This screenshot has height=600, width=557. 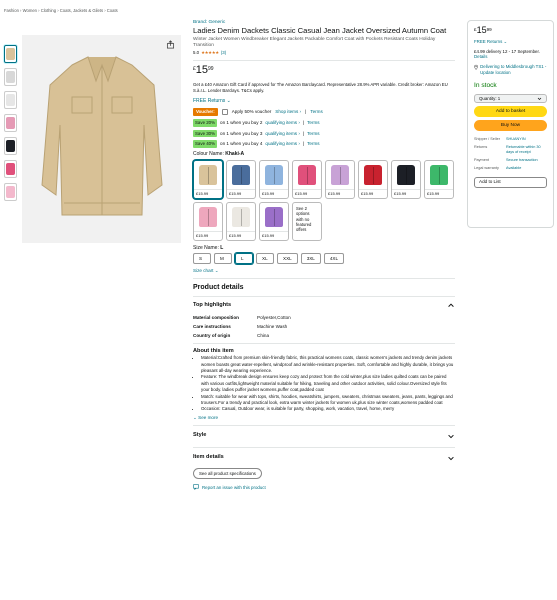 I want to click on colour-swatch-green: £15.99, so click(x=439, y=179).